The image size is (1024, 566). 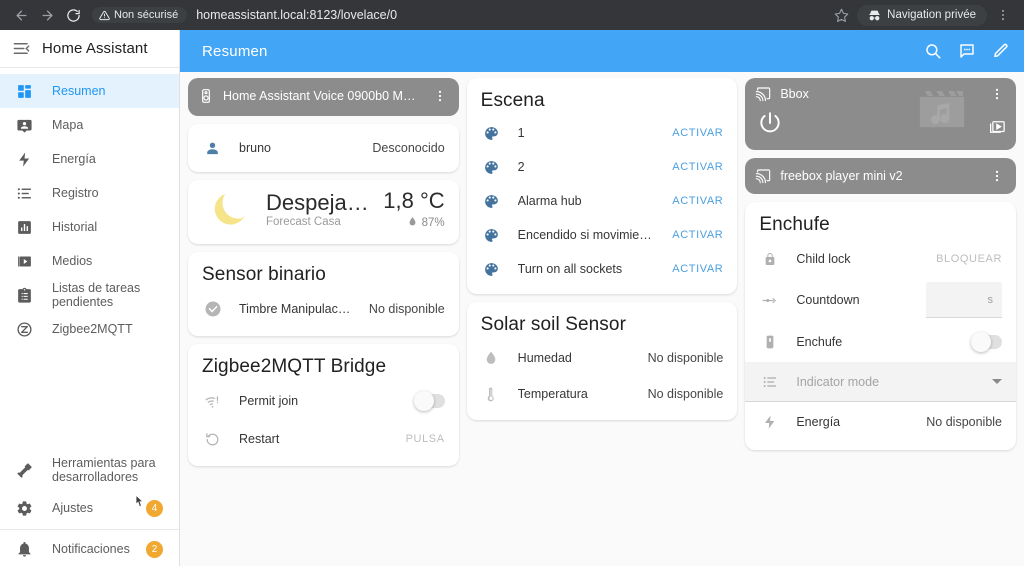 I want to click on card-title: Zigbee2MQTT Bridge, so click(x=294, y=366).